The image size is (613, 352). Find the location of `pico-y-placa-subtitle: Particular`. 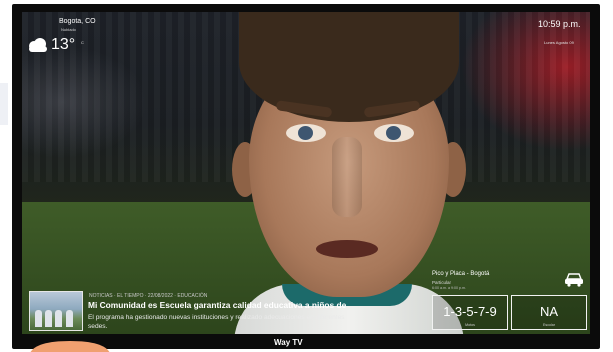

pico-y-placa-subtitle: Particular is located at coordinates (442, 282).